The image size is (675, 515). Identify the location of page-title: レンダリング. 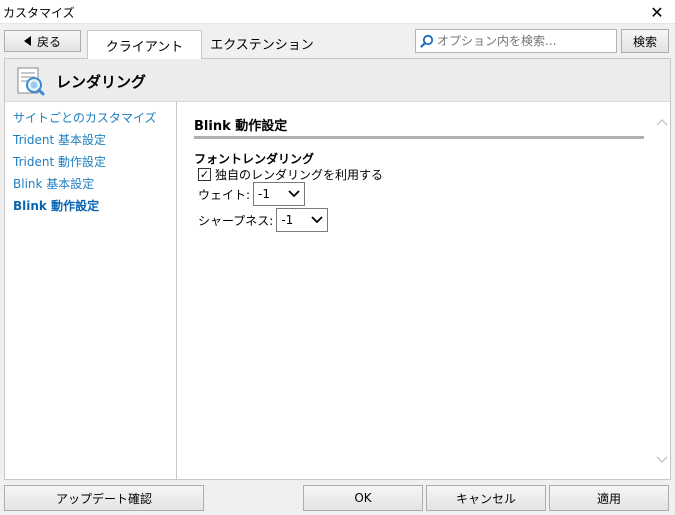
(101, 82).